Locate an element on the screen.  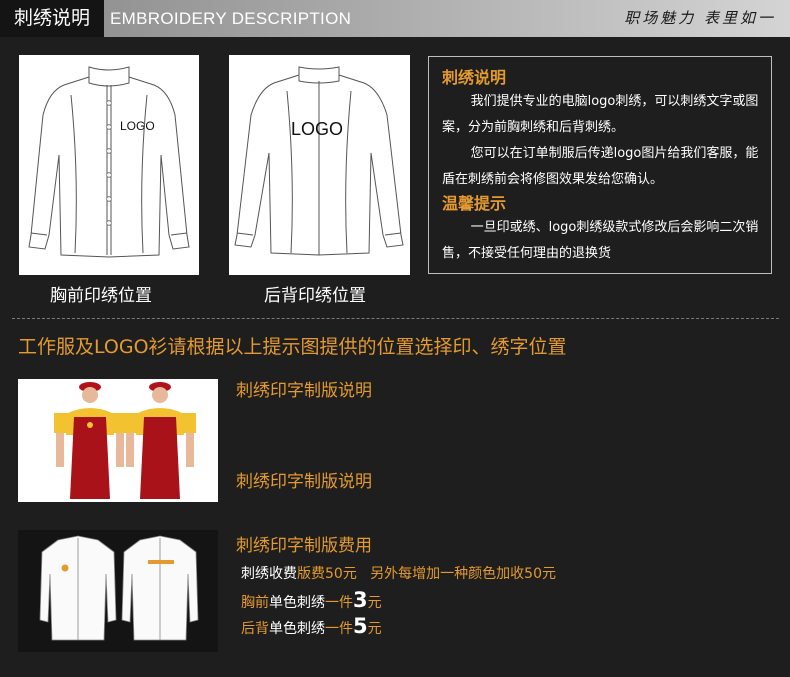
fee-back-label: 后背 is located at coordinates (255, 629).